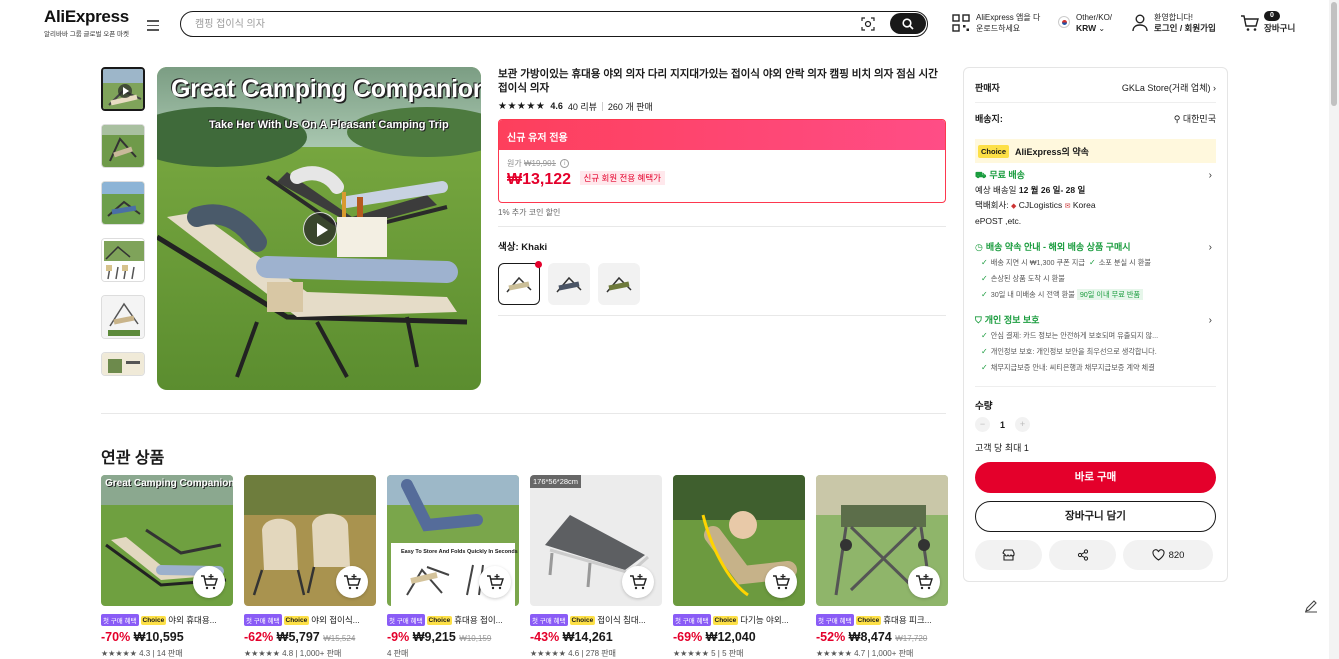 This screenshot has height=659, width=1339. What do you see at coordinates (520, 283) in the screenshot?
I see `swatch-khaki` at bounding box center [520, 283].